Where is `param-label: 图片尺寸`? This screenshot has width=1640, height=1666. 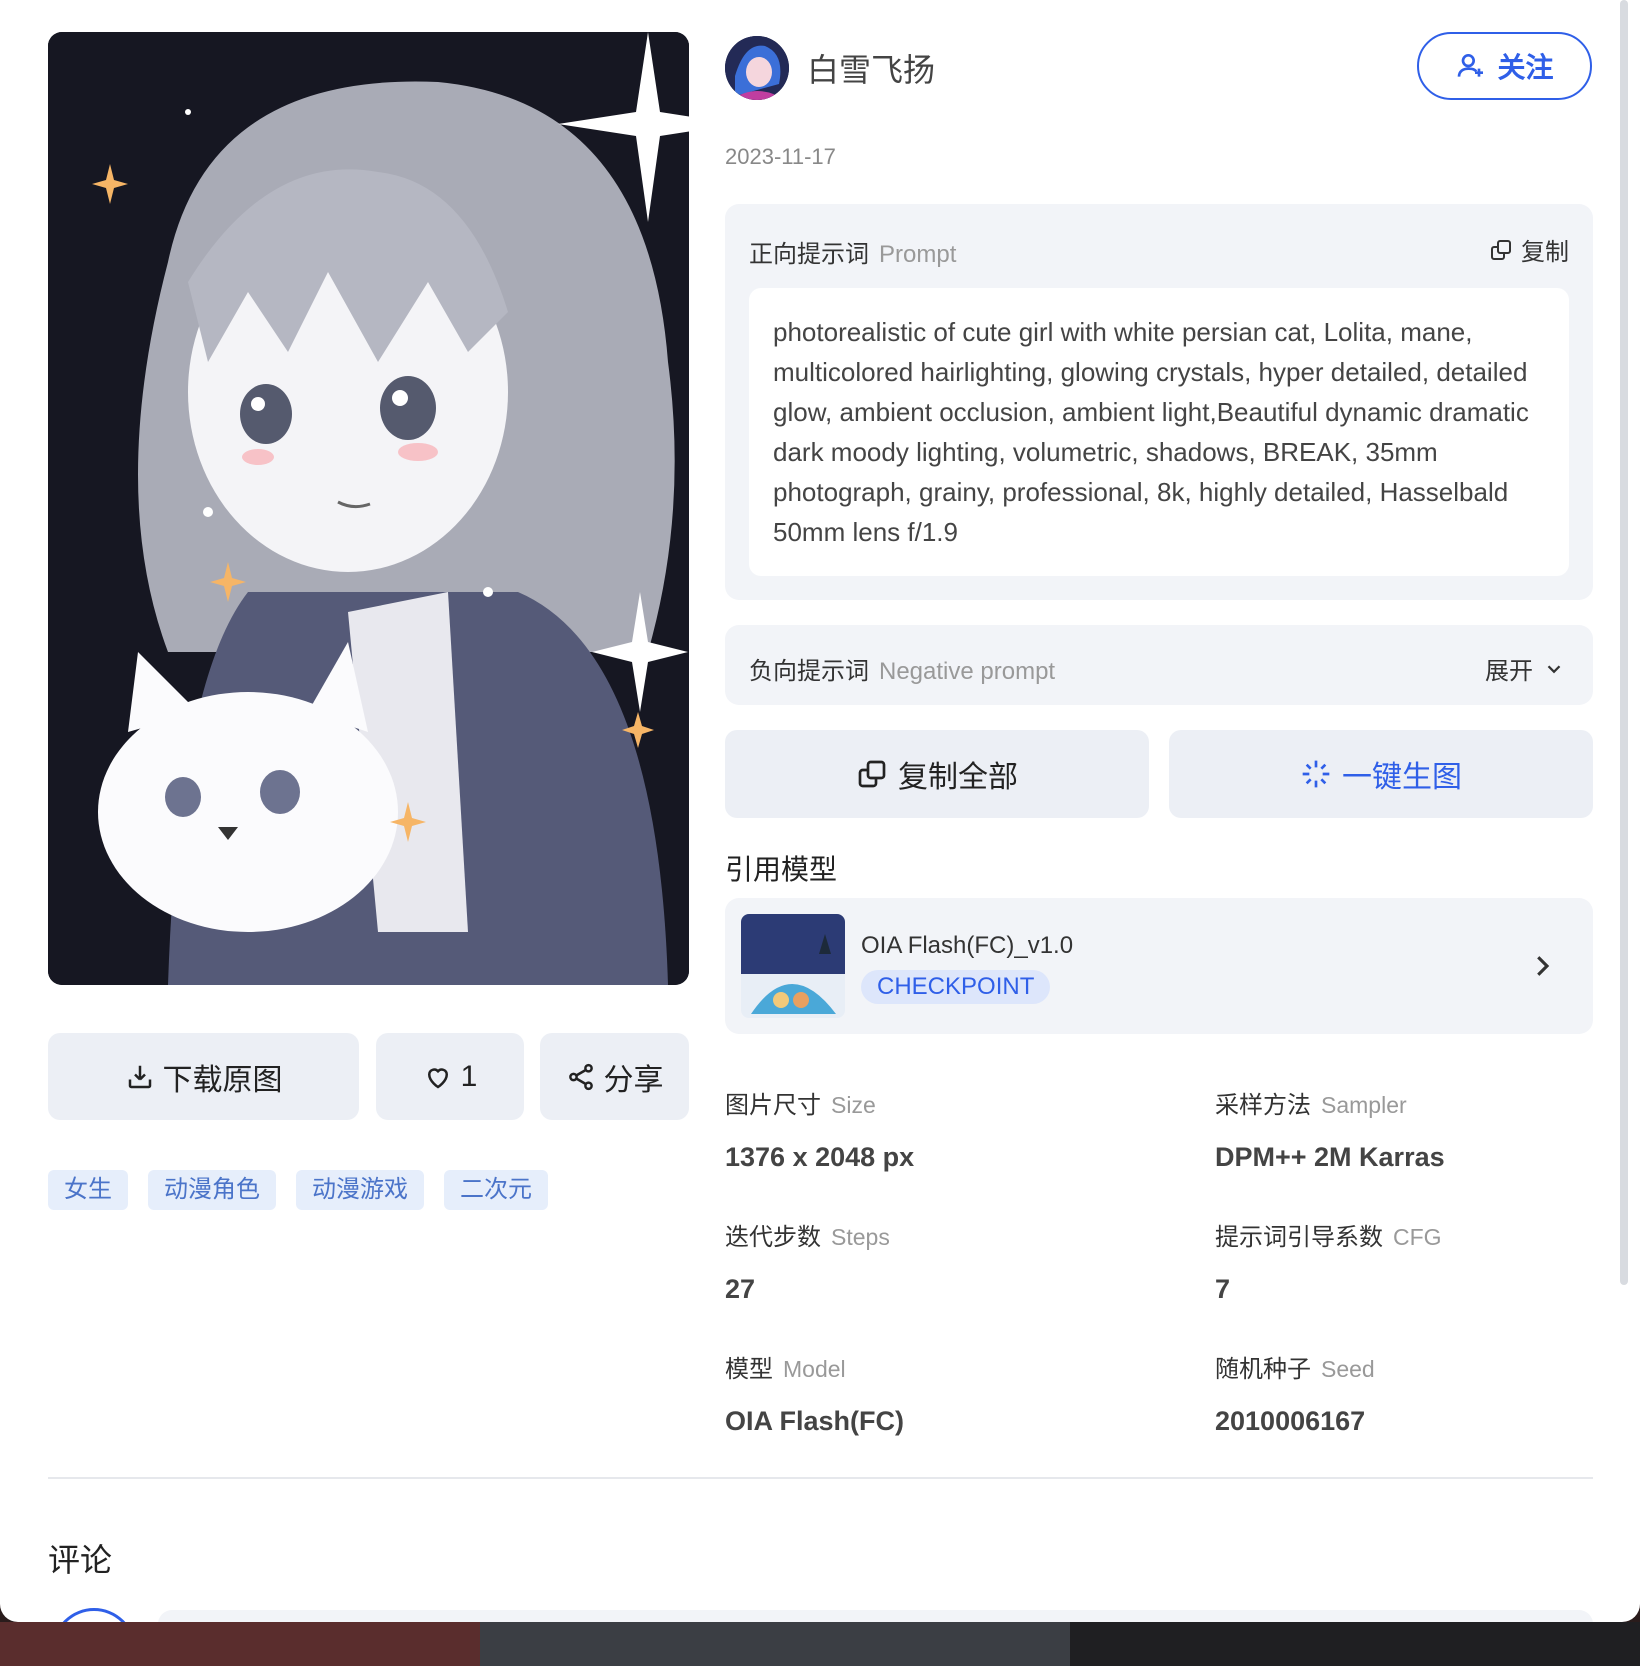
param-label: 图片尺寸 is located at coordinates (773, 1105).